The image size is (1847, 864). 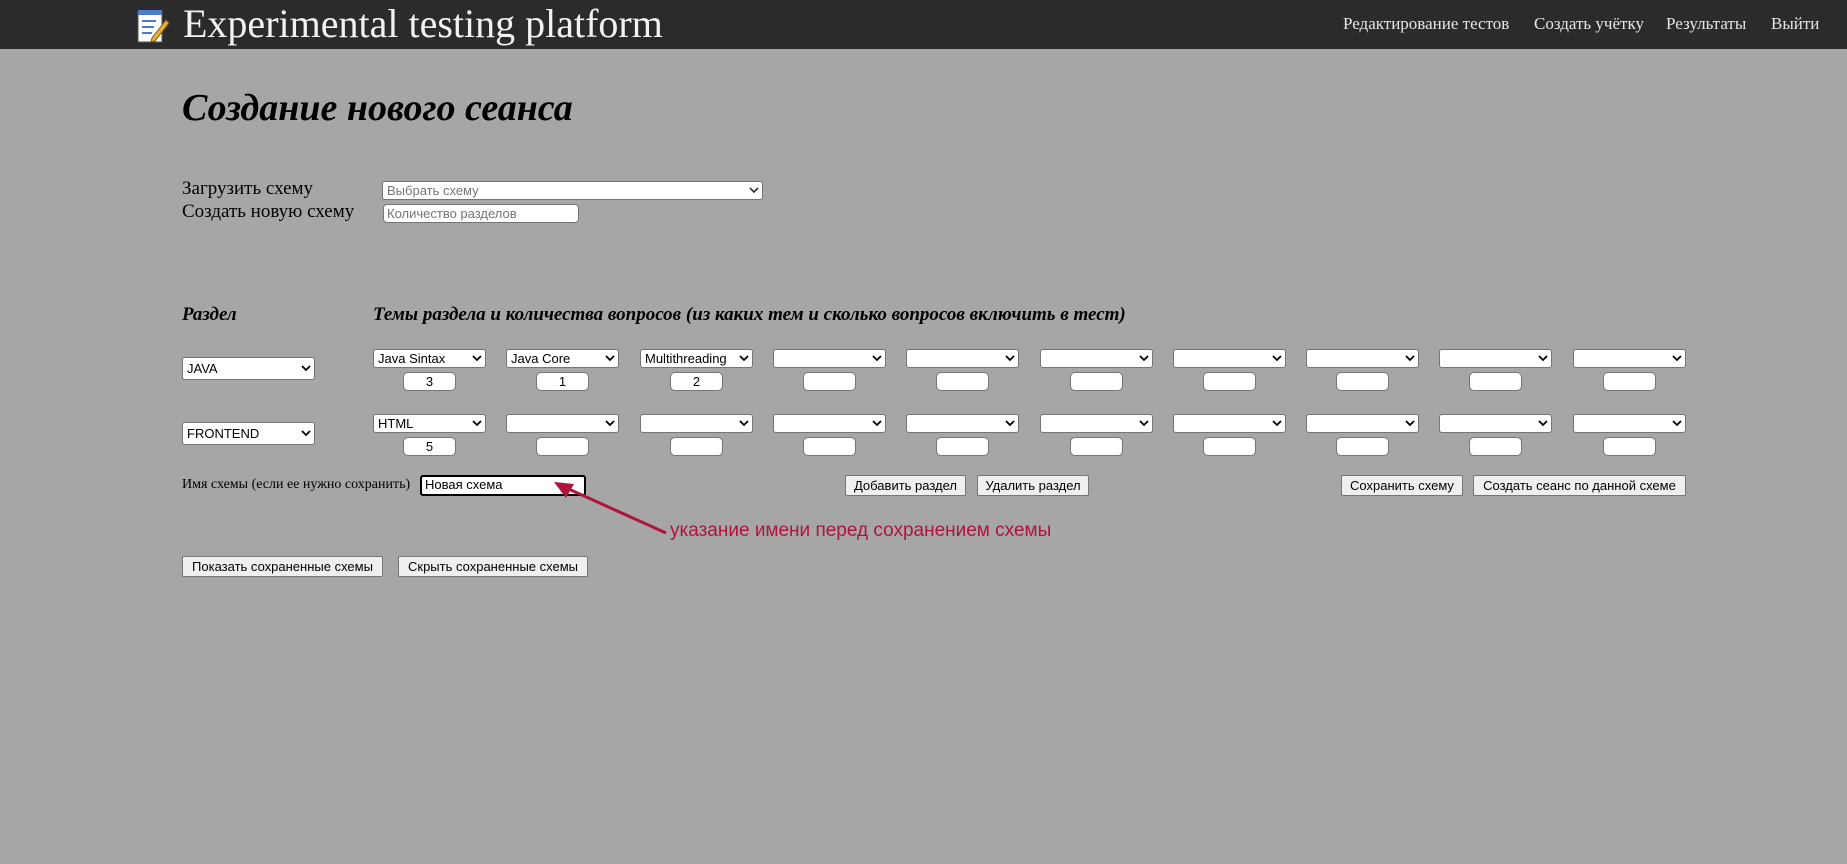 I want to click on add-section-button: Добавить раздел, so click(x=905, y=485).